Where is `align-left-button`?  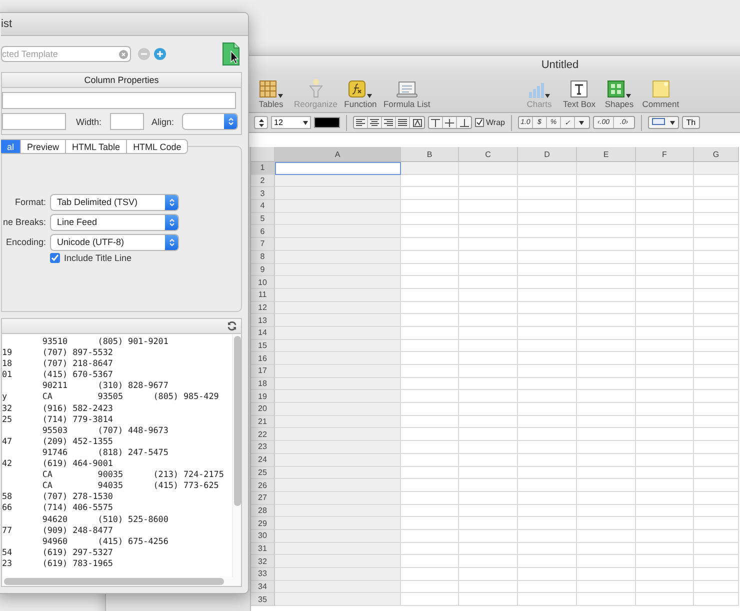 align-left-button is located at coordinates (361, 122).